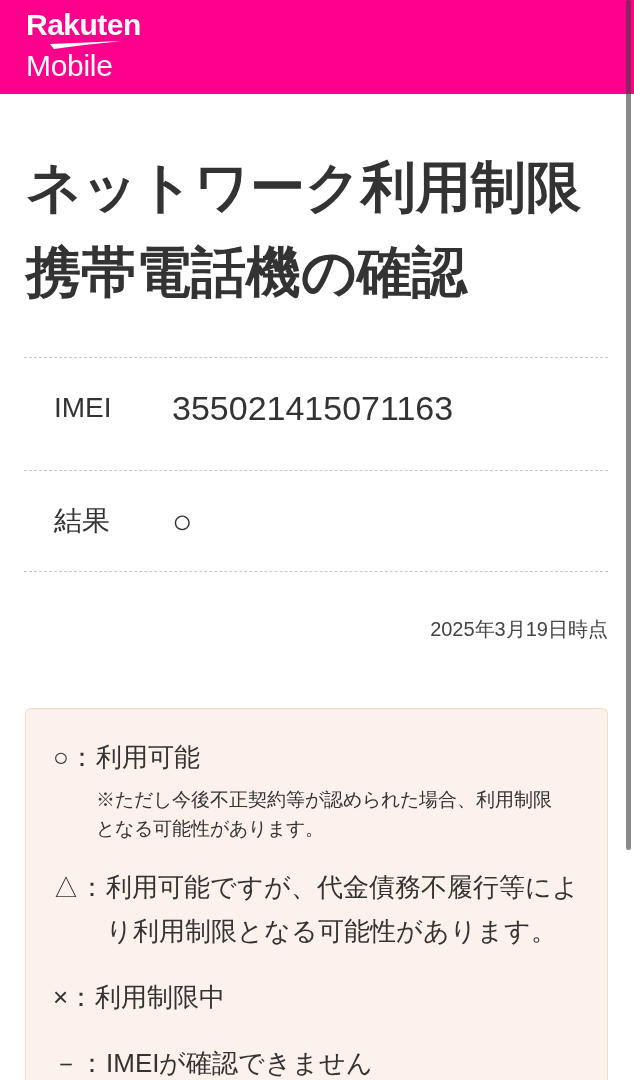 The height and width of the screenshot is (1080, 634). Describe the element at coordinates (240, 1063) in the screenshot. I see `legend-text: IMEIが確認できません` at that location.